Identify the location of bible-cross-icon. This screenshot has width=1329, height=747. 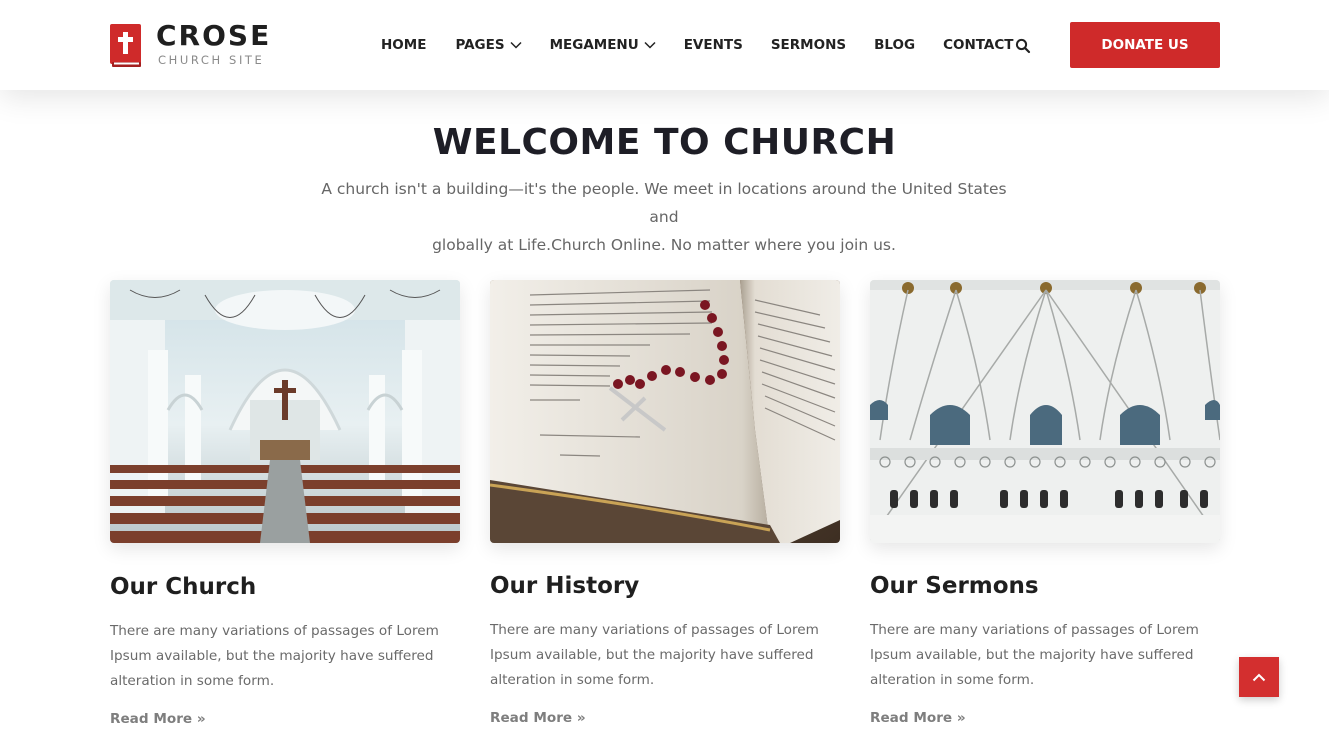
(125, 45).